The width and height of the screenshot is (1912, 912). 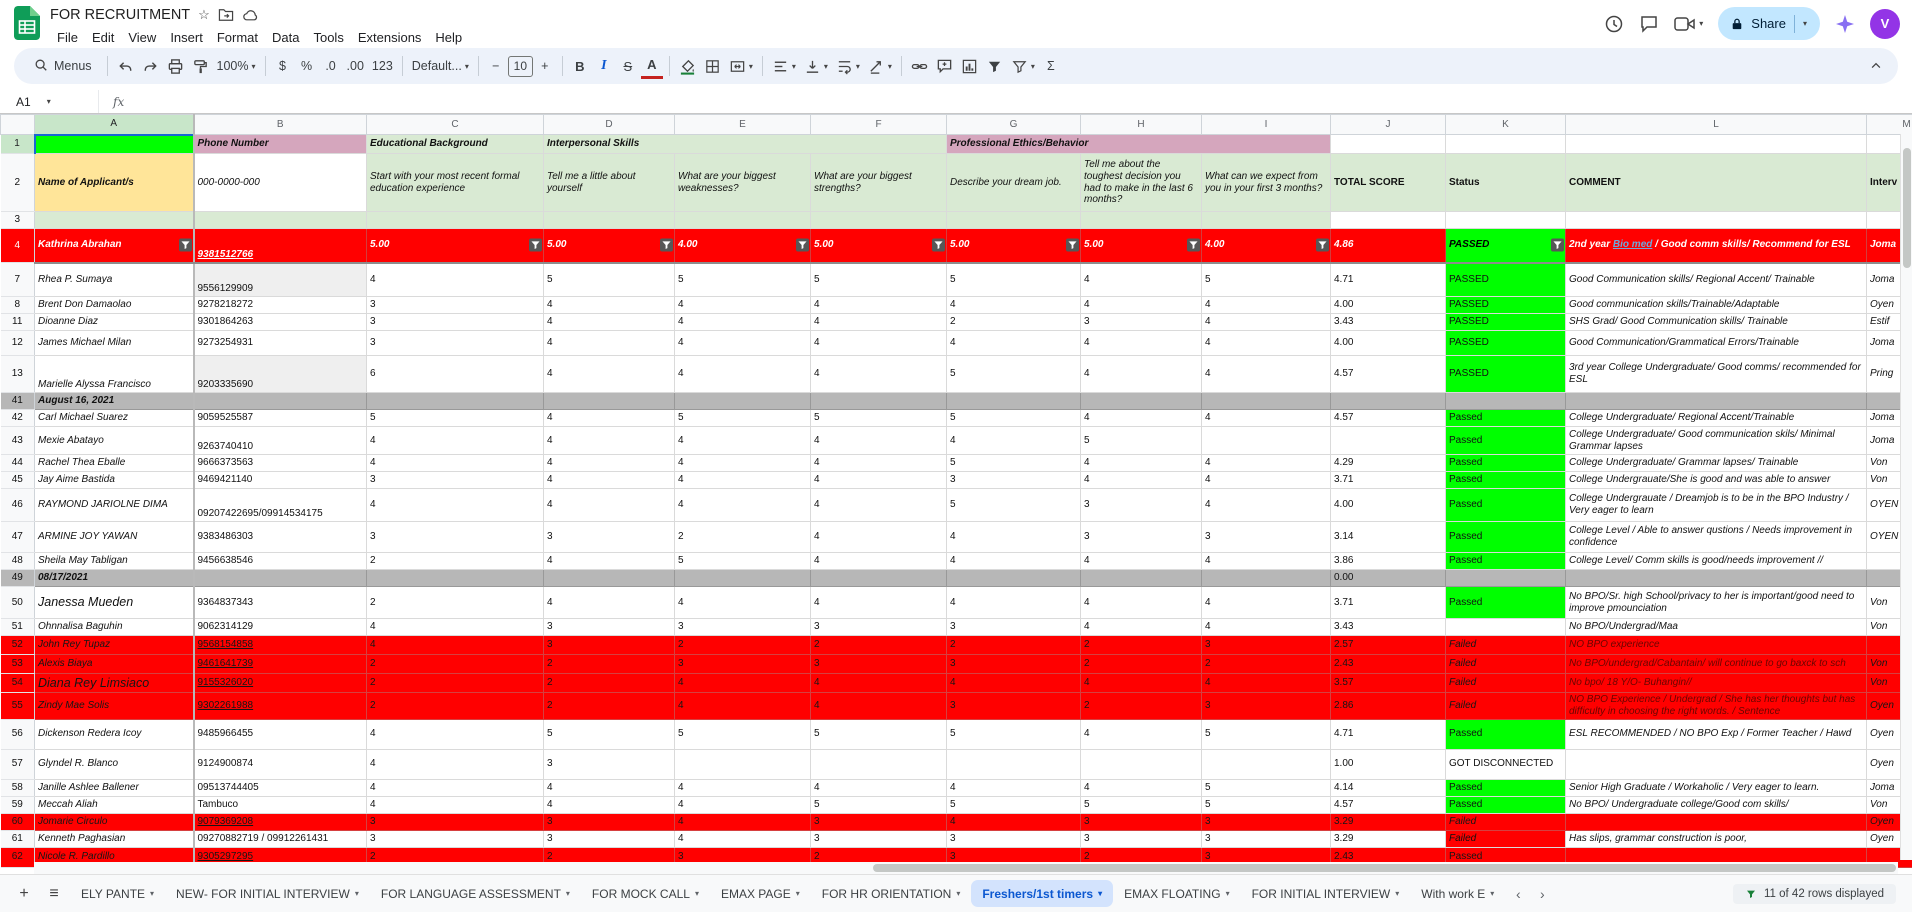 What do you see at coordinates (1042, 893) in the screenshot?
I see `sheet-tab-freshers-1st-timers: Freshers/1st timers ▾` at bounding box center [1042, 893].